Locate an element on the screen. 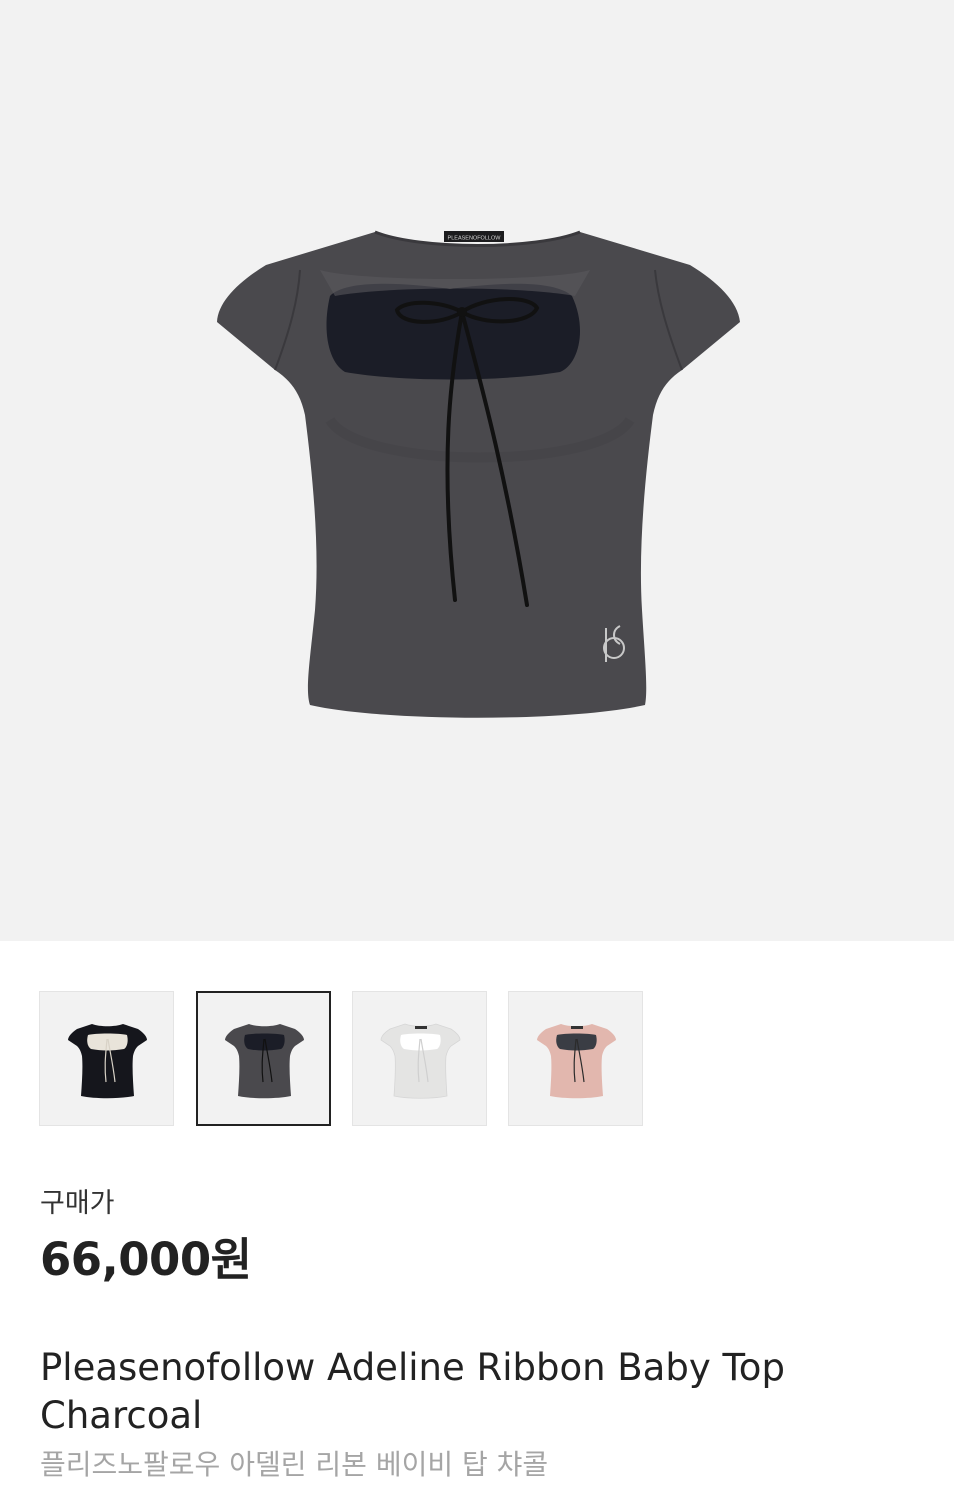 This screenshot has height=1500, width=954. thumbnail-black is located at coordinates (106, 1058).